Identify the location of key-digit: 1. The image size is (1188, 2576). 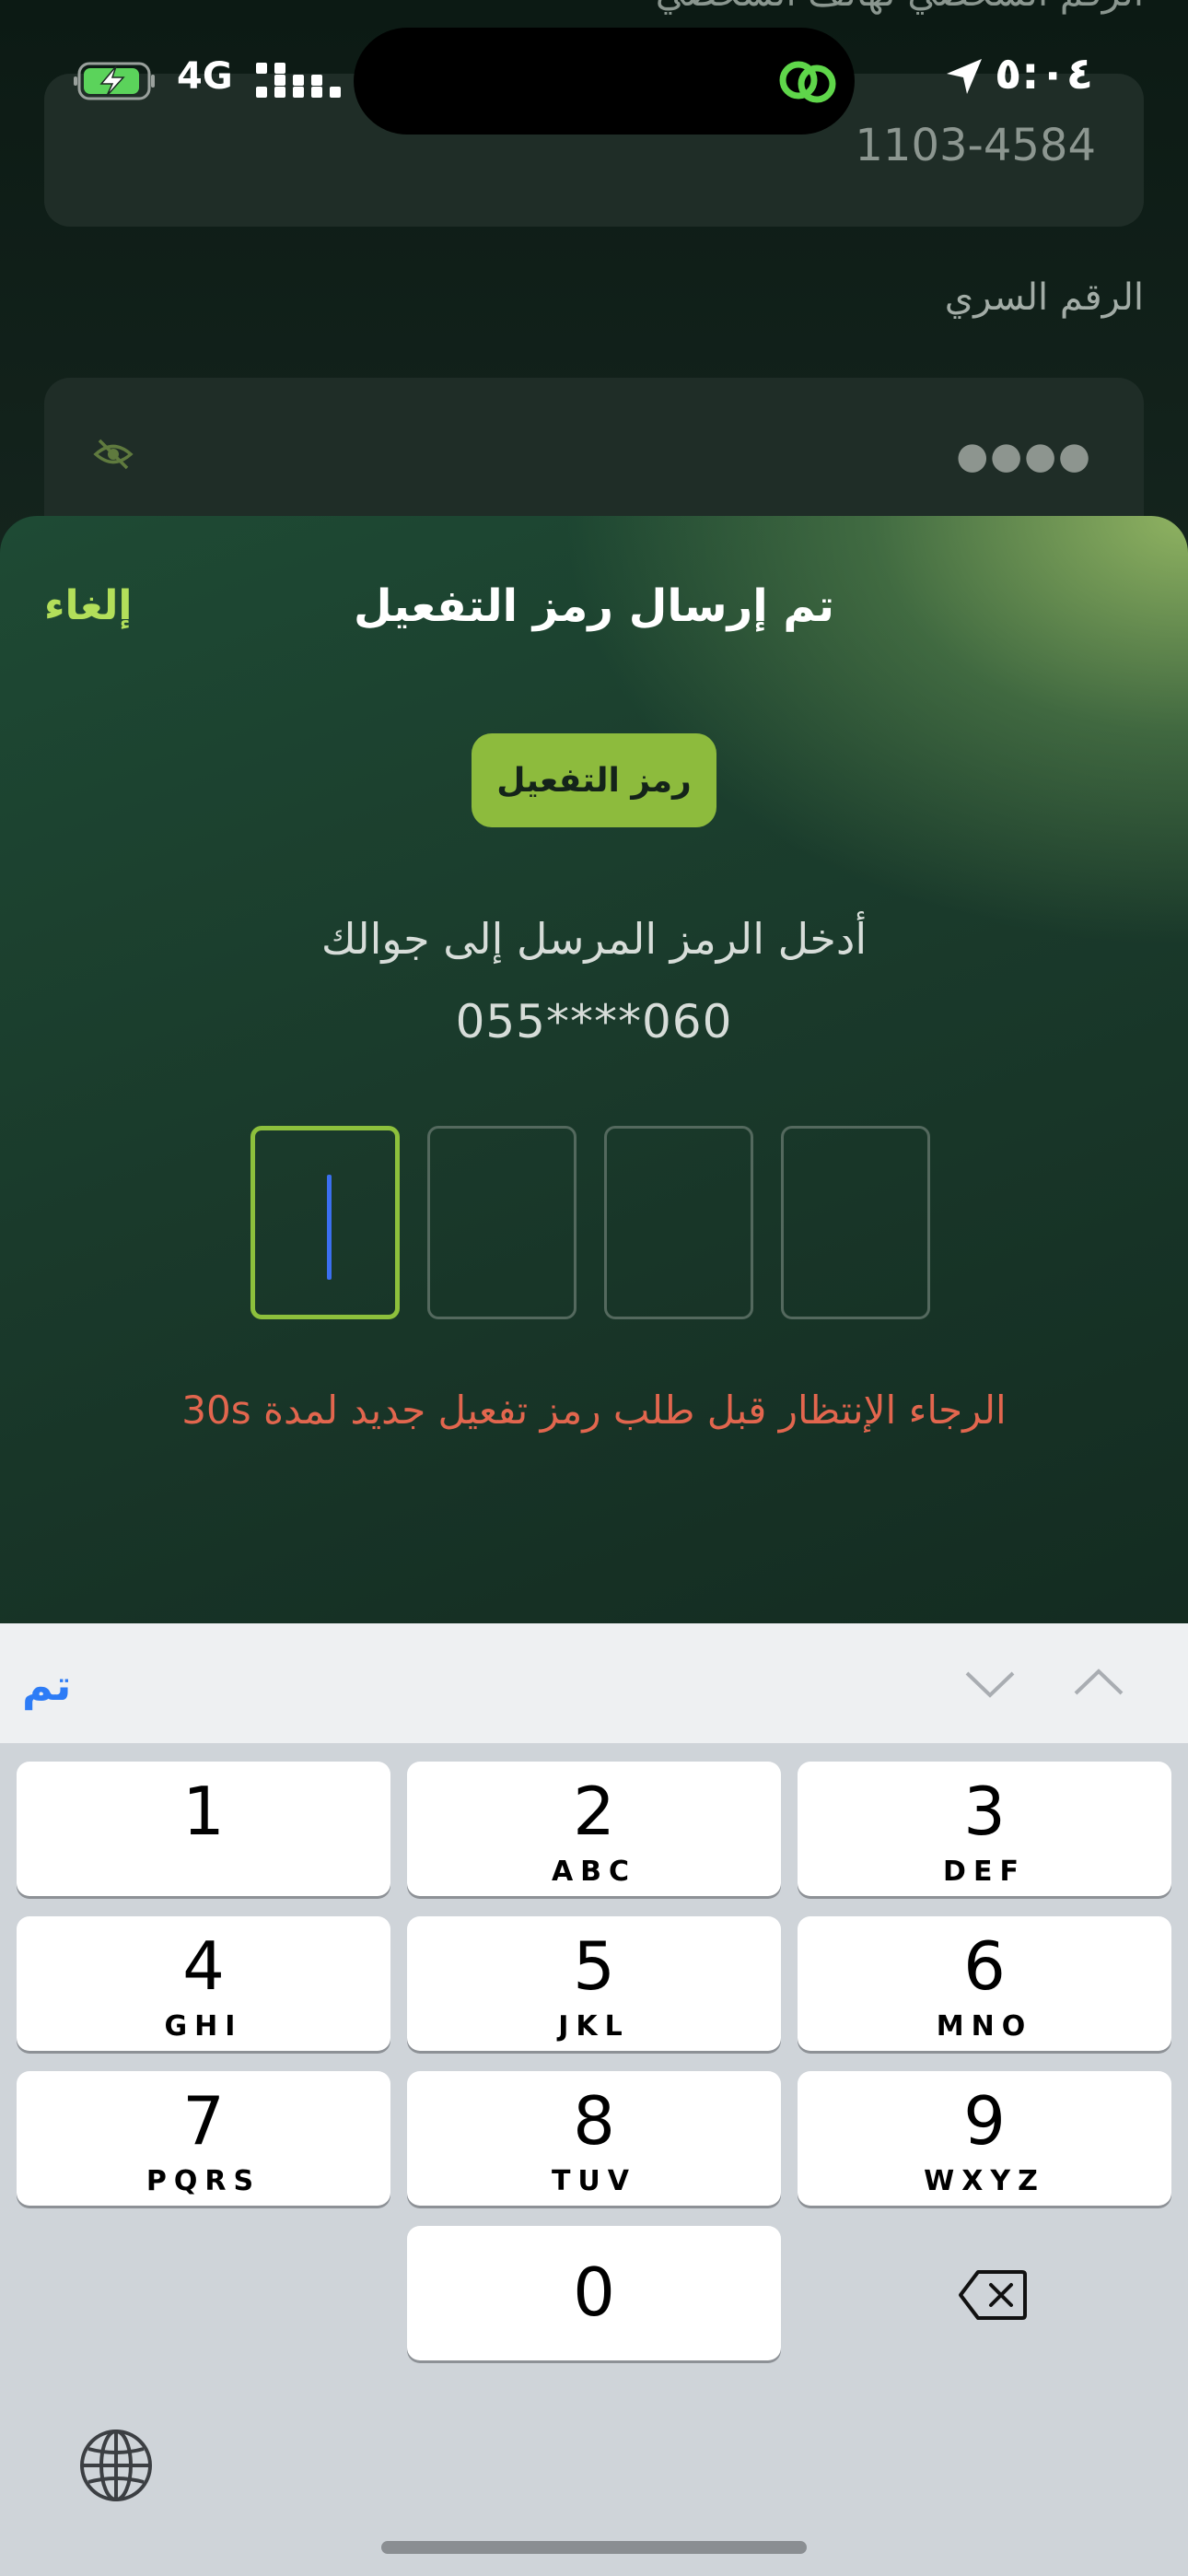
(203, 1811).